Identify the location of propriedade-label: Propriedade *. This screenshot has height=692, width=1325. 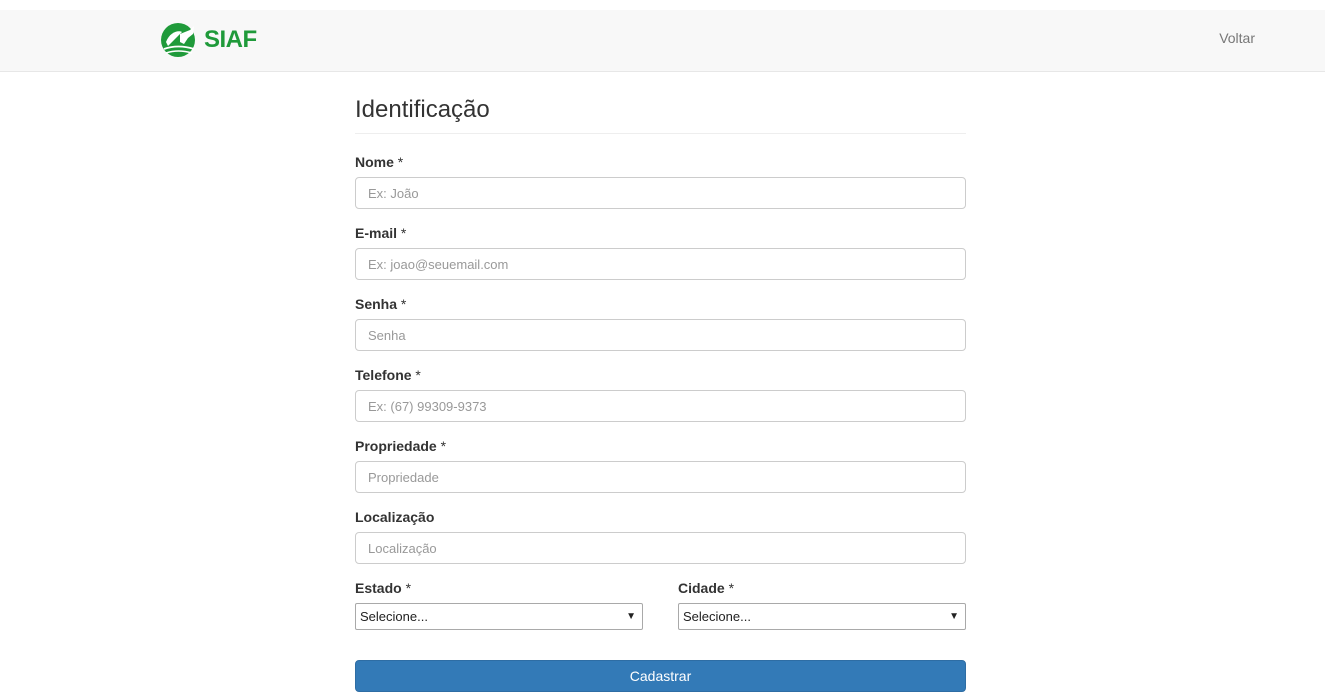
(660, 446).